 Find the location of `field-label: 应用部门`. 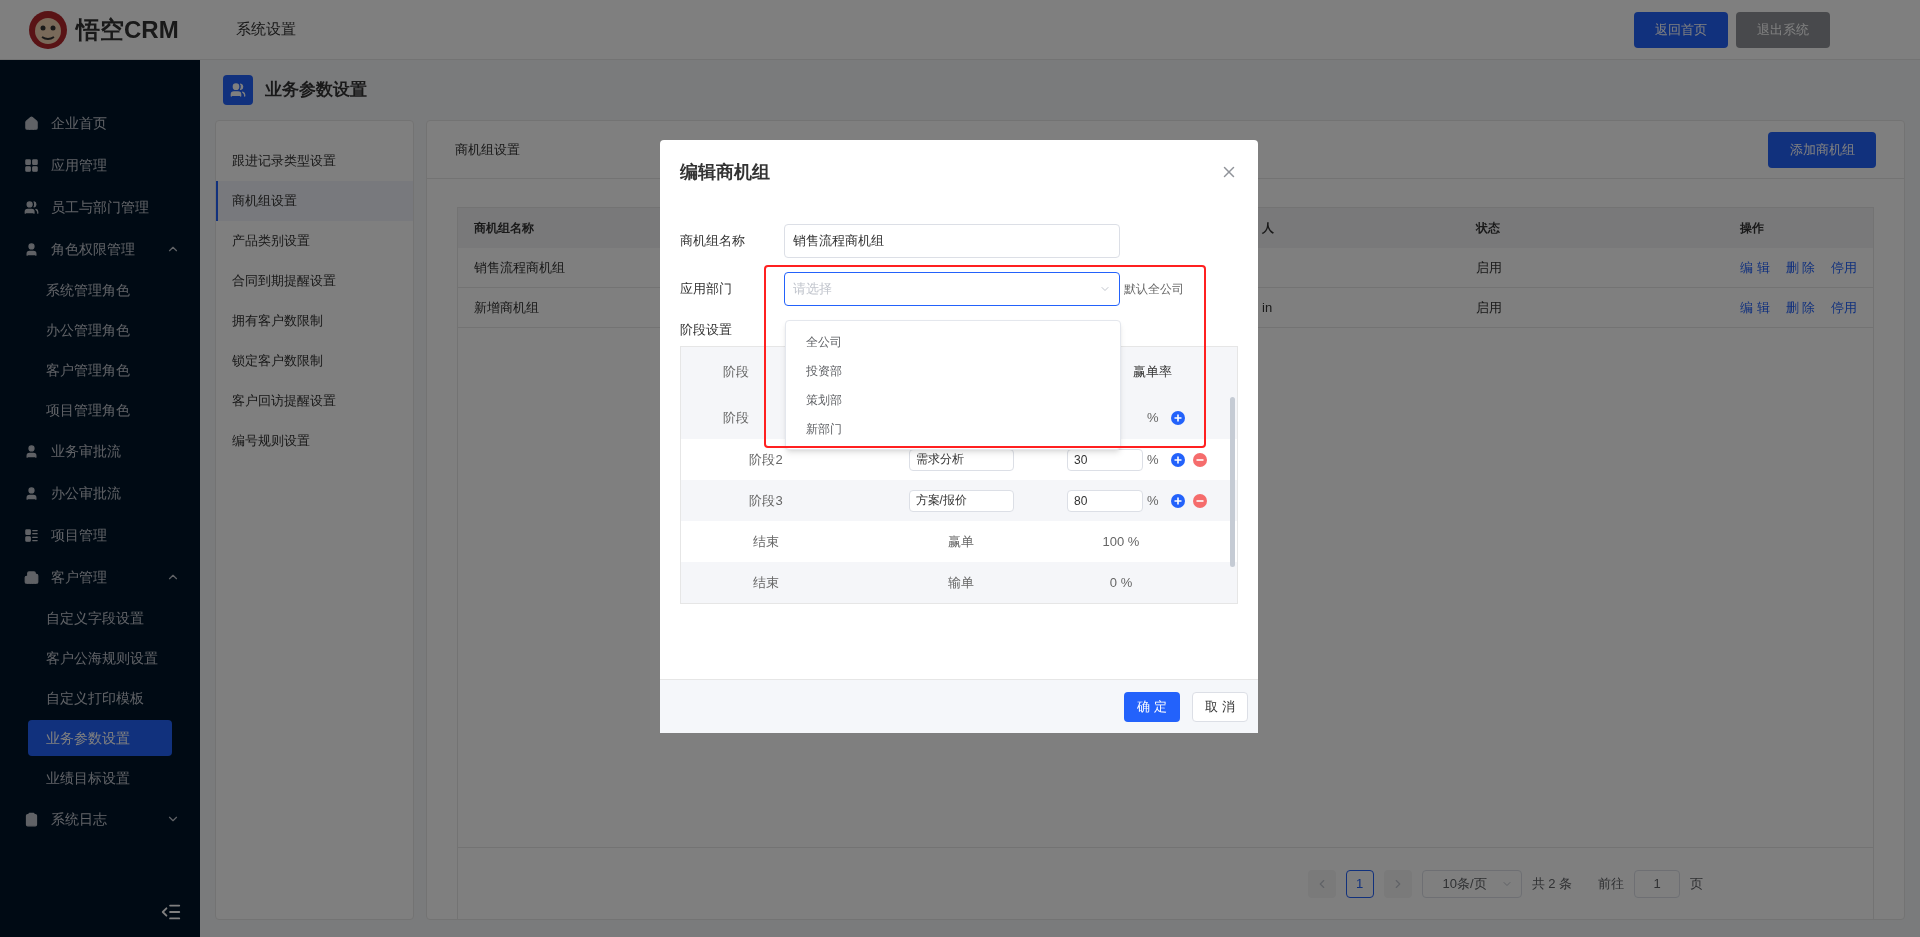

field-label: 应用部门 is located at coordinates (706, 289).